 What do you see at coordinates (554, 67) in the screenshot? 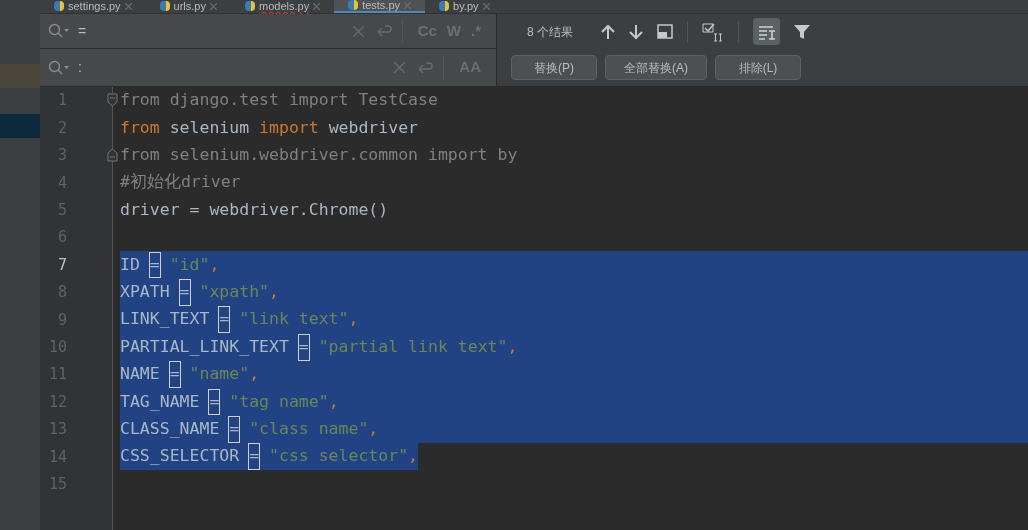
I see `action-button: 替换(P)` at bounding box center [554, 67].